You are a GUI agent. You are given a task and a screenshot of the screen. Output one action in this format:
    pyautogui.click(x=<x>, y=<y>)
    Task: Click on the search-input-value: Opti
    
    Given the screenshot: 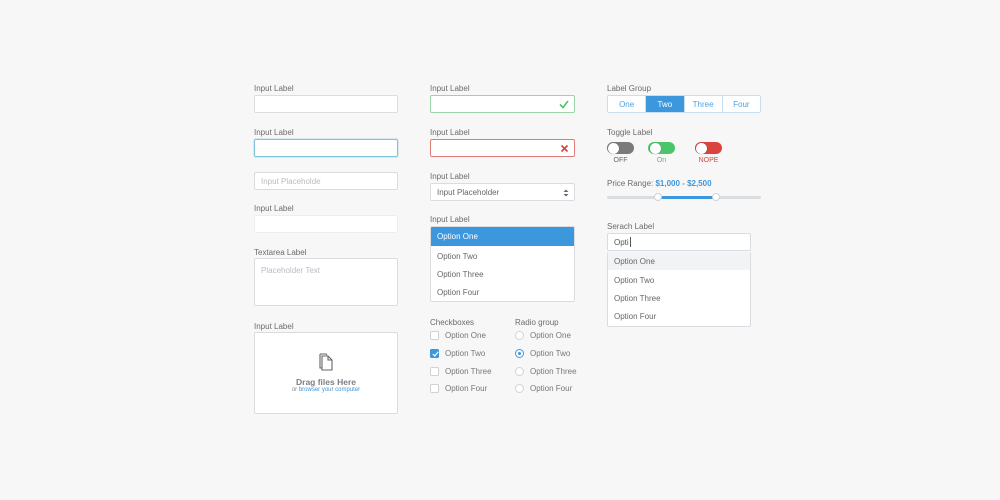 What is the action you would take?
    pyautogui.click(x=621, y=242)
    